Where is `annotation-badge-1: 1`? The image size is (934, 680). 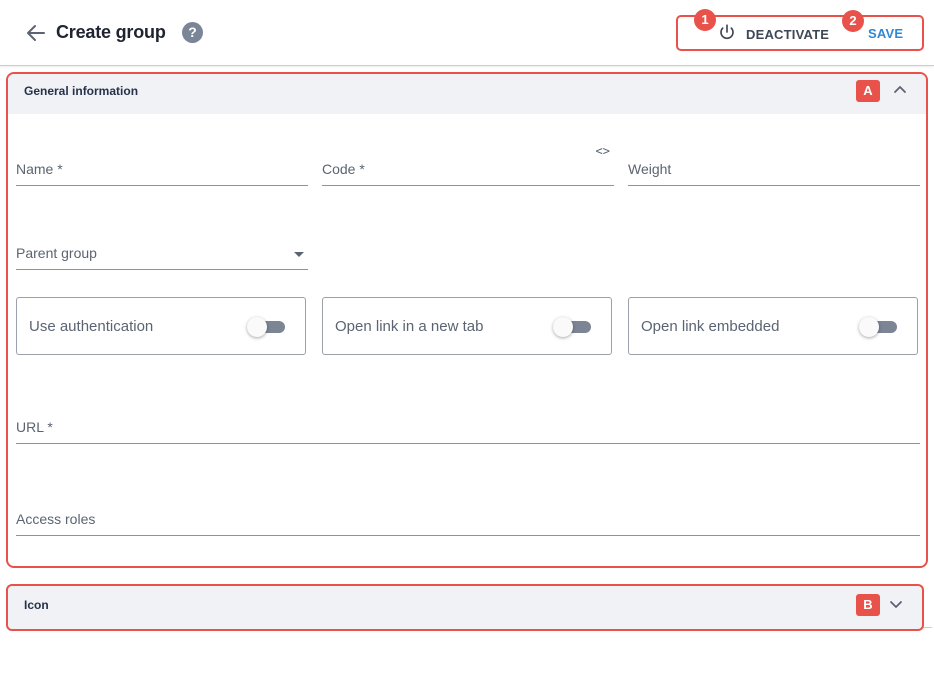
annotation-badge-1: 1 is located at coordinates (705, 20).